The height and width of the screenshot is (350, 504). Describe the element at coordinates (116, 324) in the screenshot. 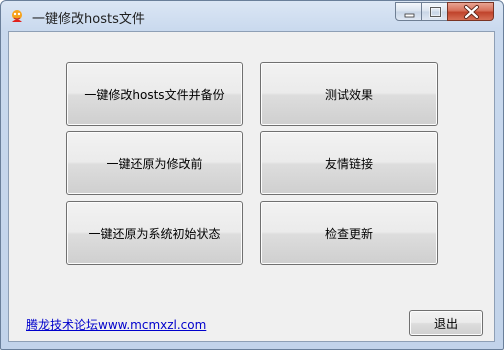

I see `forum-link: 腾龙技术论坛www.mcmxzl.com` at that location.